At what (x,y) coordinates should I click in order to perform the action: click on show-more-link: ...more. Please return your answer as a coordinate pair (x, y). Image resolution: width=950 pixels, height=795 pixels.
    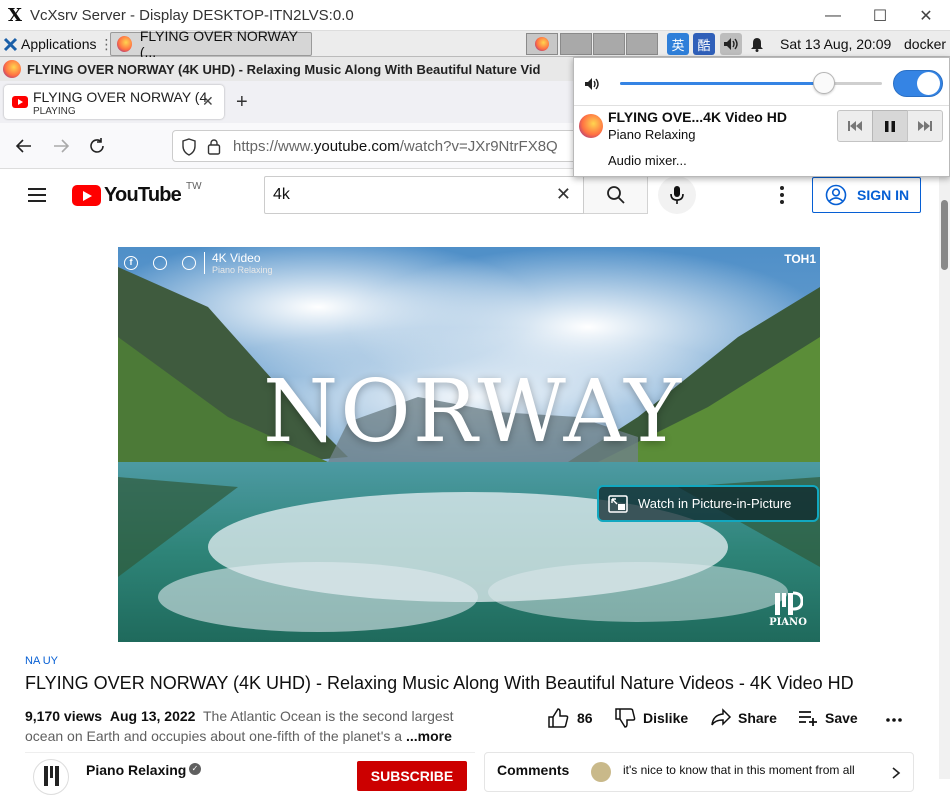
    Looking at the image, I should click on (429, 736).